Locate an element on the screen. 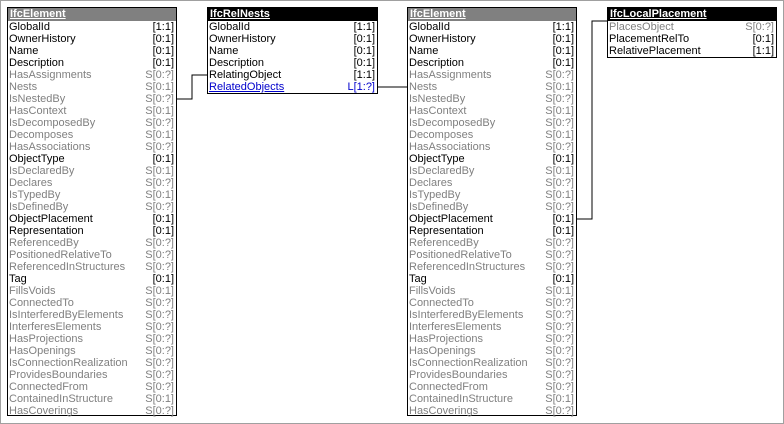 The width and height of the screenshot is (784, 424). entity-header: IfcRelNests is located at coordinates (292, 14).